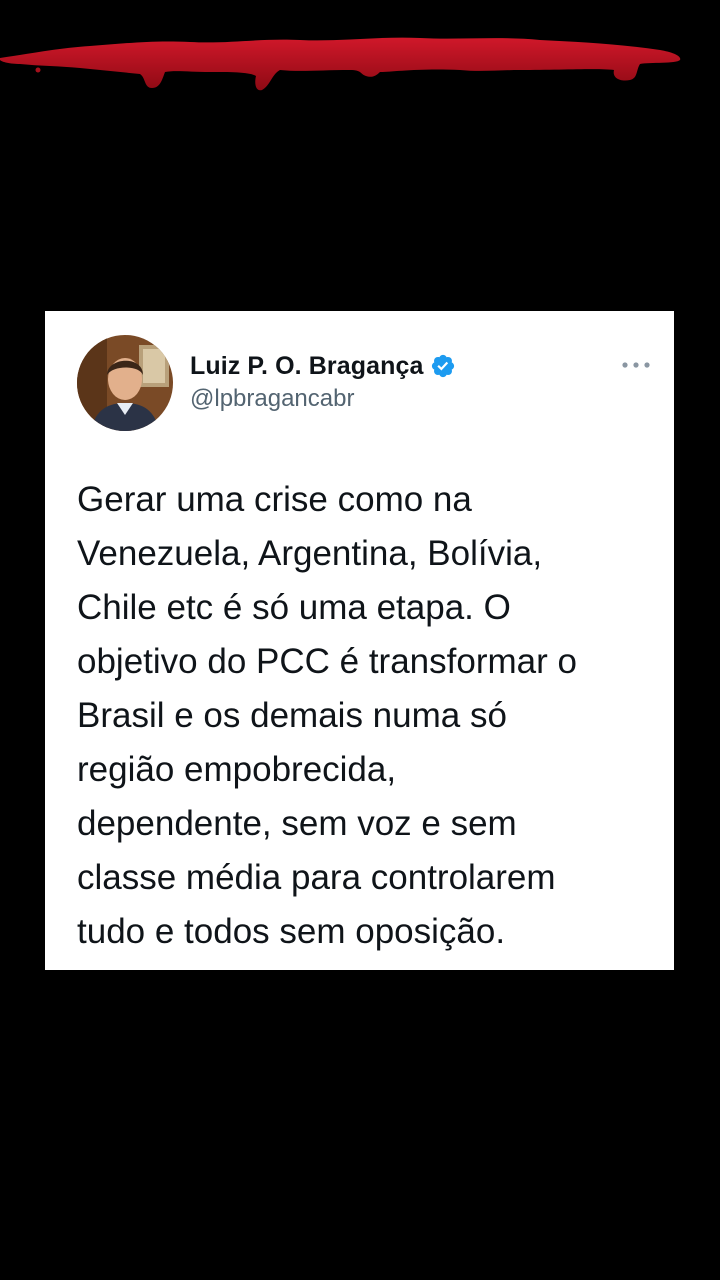  Describe the element at coordinates (272, 399) in the screenshot. I see `author-handle: @lpbragancabr` at that location.